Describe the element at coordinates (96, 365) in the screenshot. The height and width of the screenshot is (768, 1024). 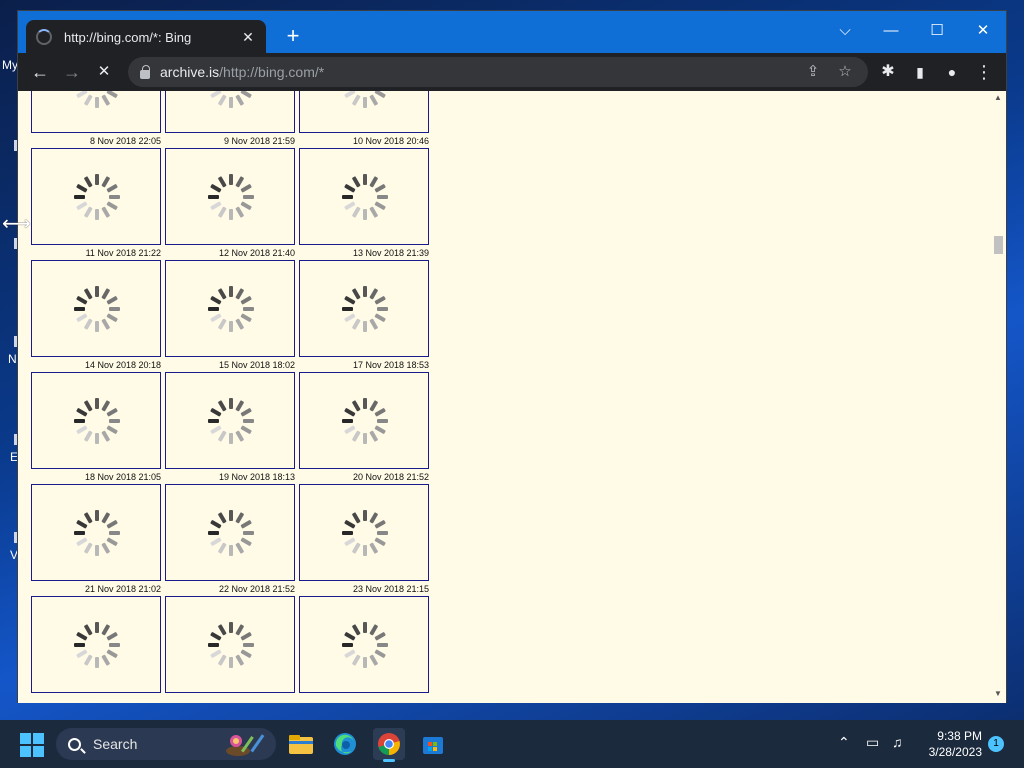
I see `snapshot-date-link: 14 Nov 2018 20:18` at that location.